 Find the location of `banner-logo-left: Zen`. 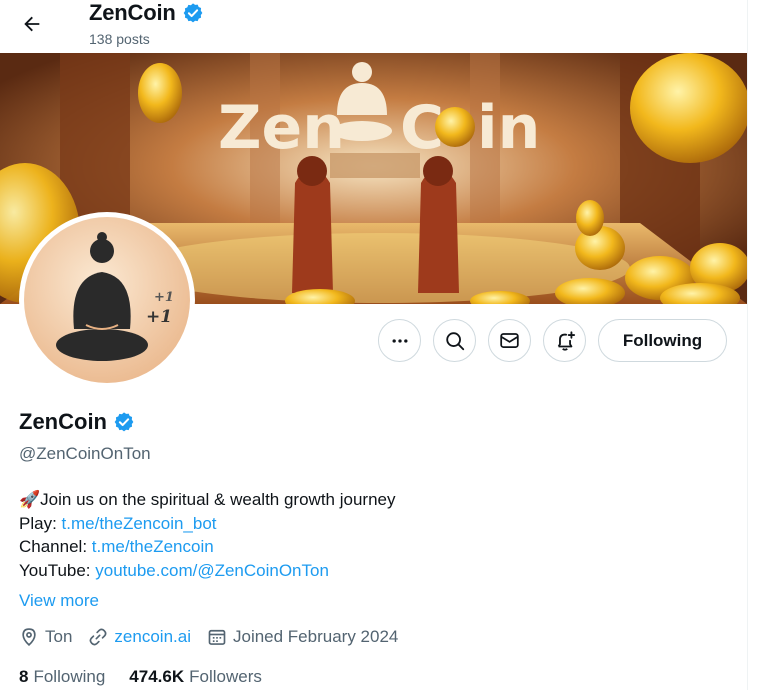

banner-logo-left: Zen is located at coordinates (281, 128).